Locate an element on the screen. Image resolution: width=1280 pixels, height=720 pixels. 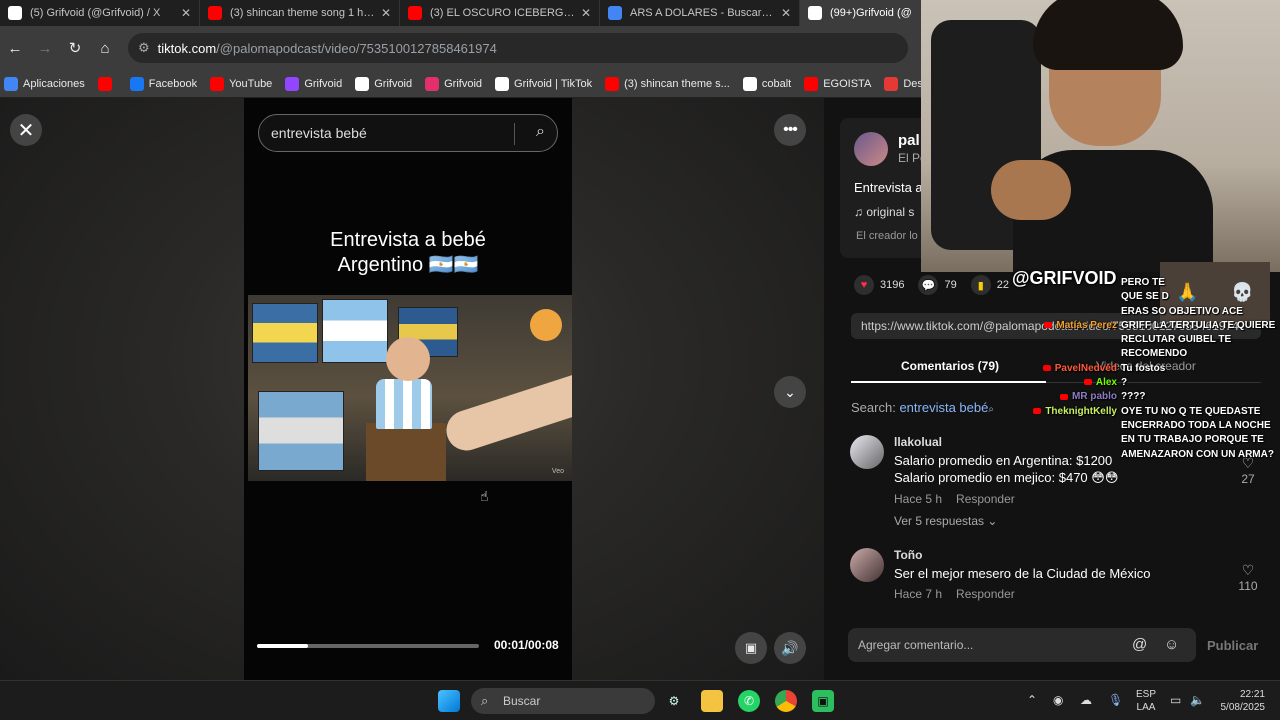
taskbar-search: ⌕ Buscar is located at coordinates (563, 701).